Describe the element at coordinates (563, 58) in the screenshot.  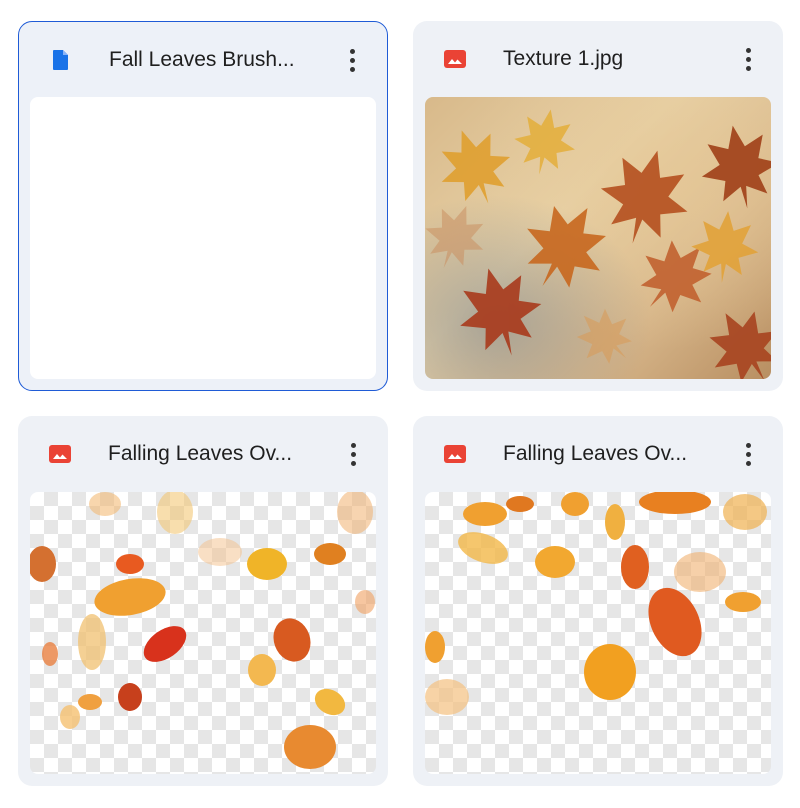
I see `file-title: Texture 1.jpg` at that location.